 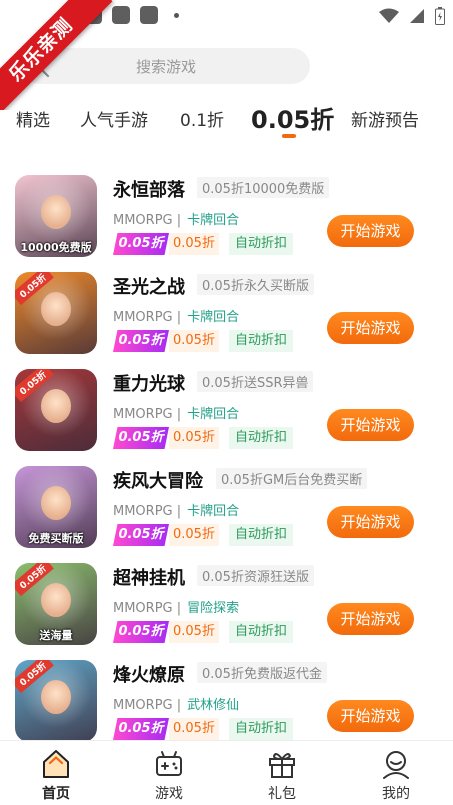 What do you see at coordinates (56, 794) in the screenshot?
I see `nav-label: 首页` at bounding box center [56, 794].